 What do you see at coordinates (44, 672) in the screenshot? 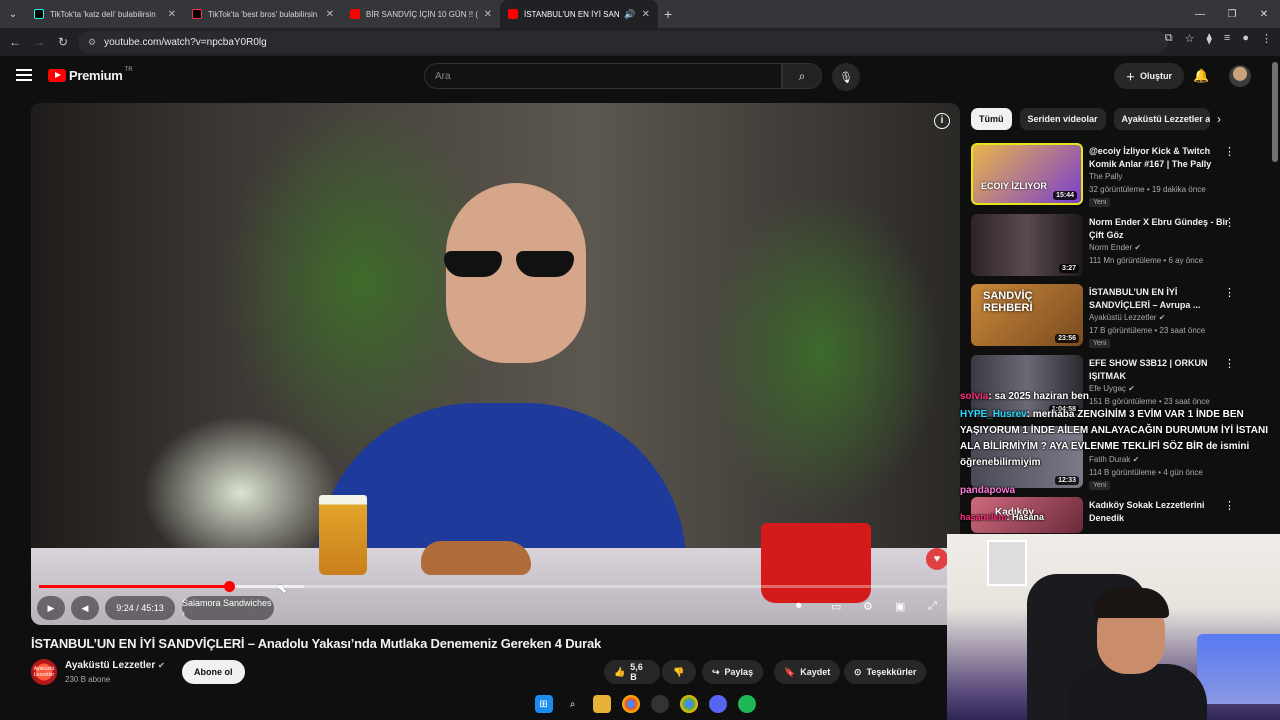
I see `channel-avatar: Ayaküstü Lezzetler` at bounding box center [44, 672].